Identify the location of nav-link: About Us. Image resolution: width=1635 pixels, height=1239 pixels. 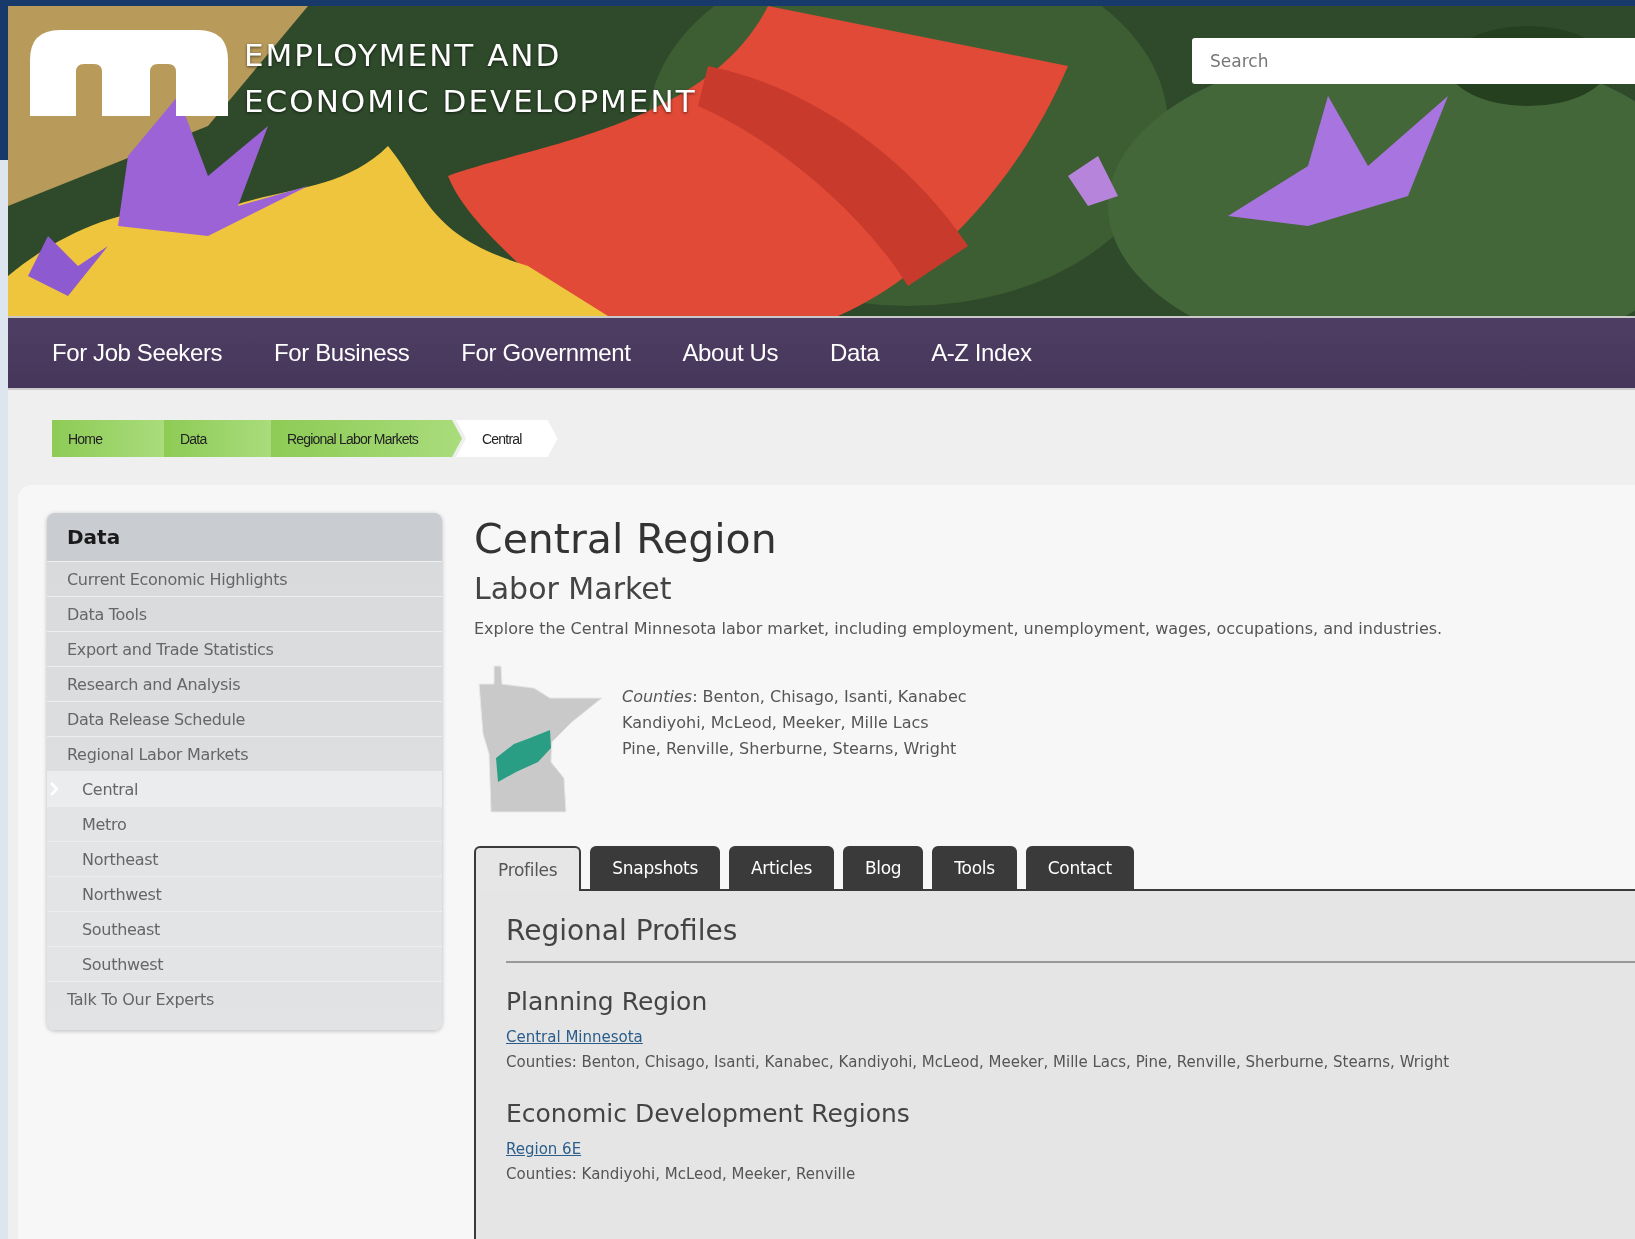
(730, 353).